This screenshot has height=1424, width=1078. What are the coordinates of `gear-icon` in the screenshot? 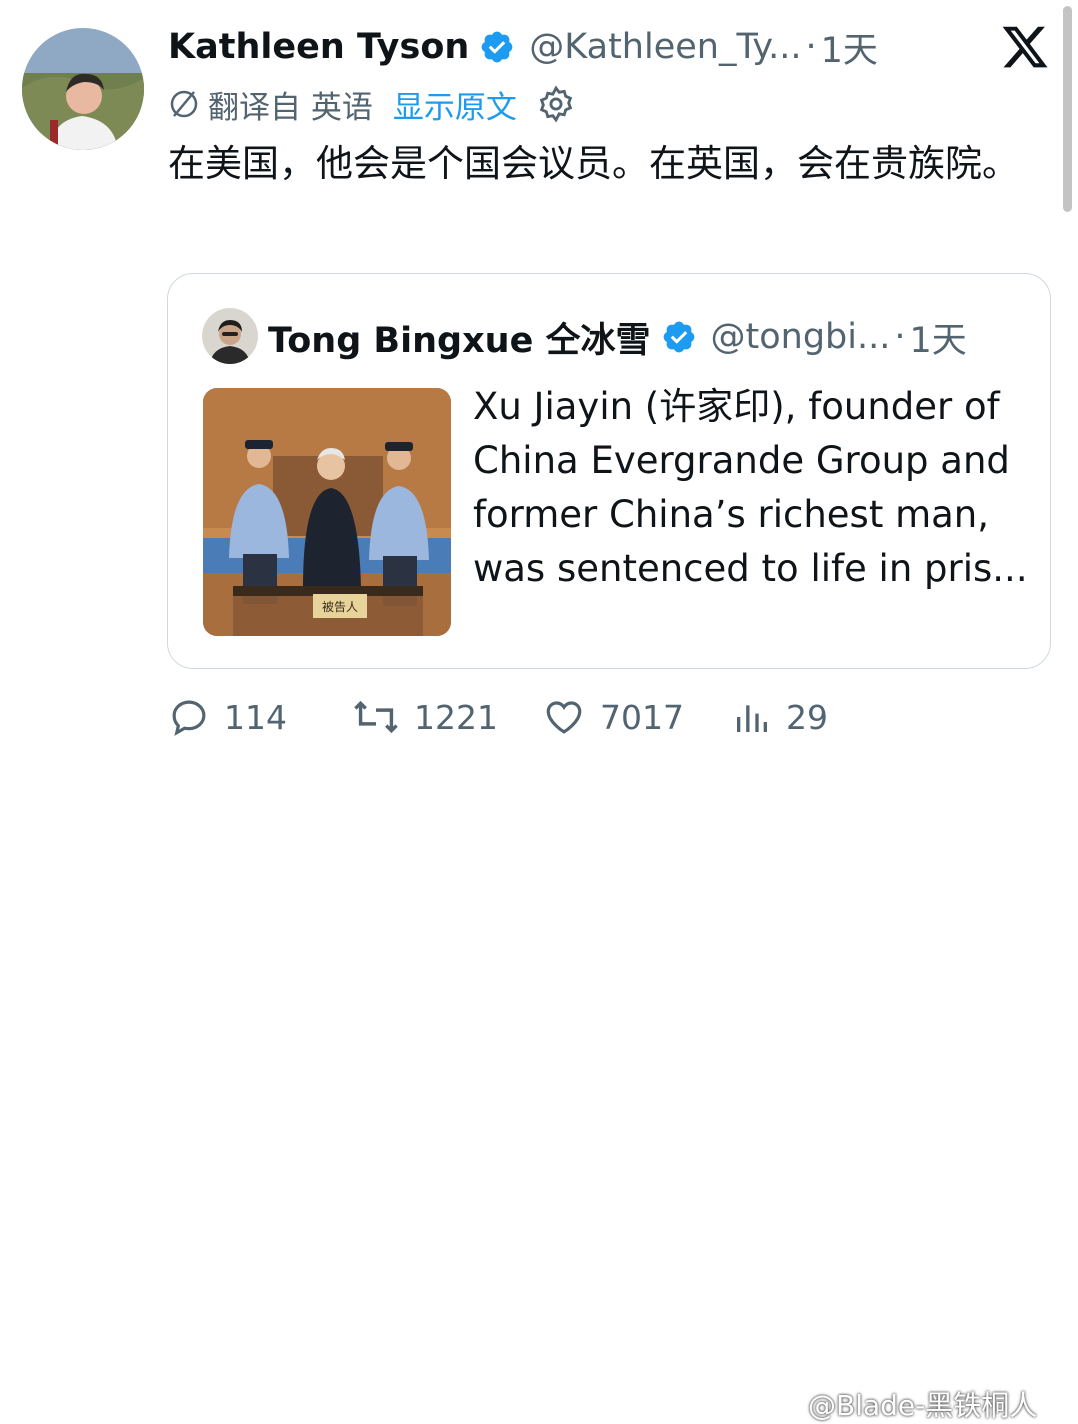 It's located at (556, 104).